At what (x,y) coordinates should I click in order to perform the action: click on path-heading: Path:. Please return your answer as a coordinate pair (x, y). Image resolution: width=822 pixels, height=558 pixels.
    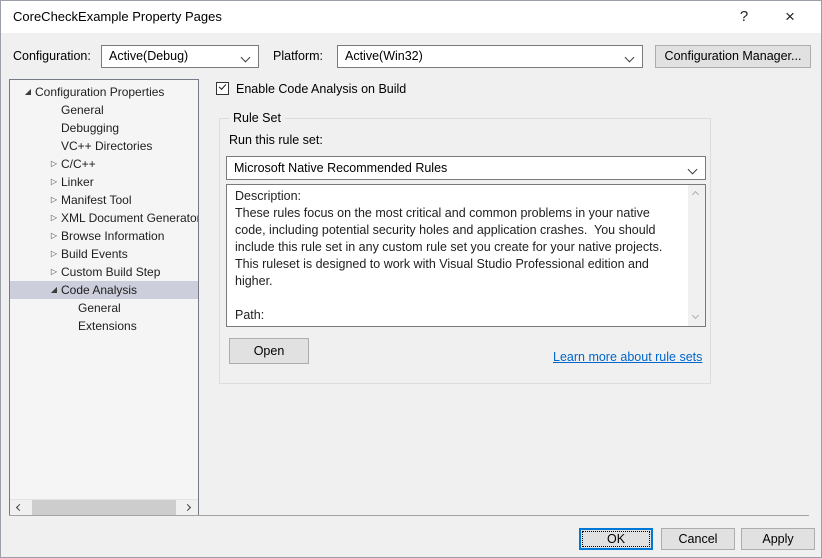
    Looking at the image, I should click on (250, 315).